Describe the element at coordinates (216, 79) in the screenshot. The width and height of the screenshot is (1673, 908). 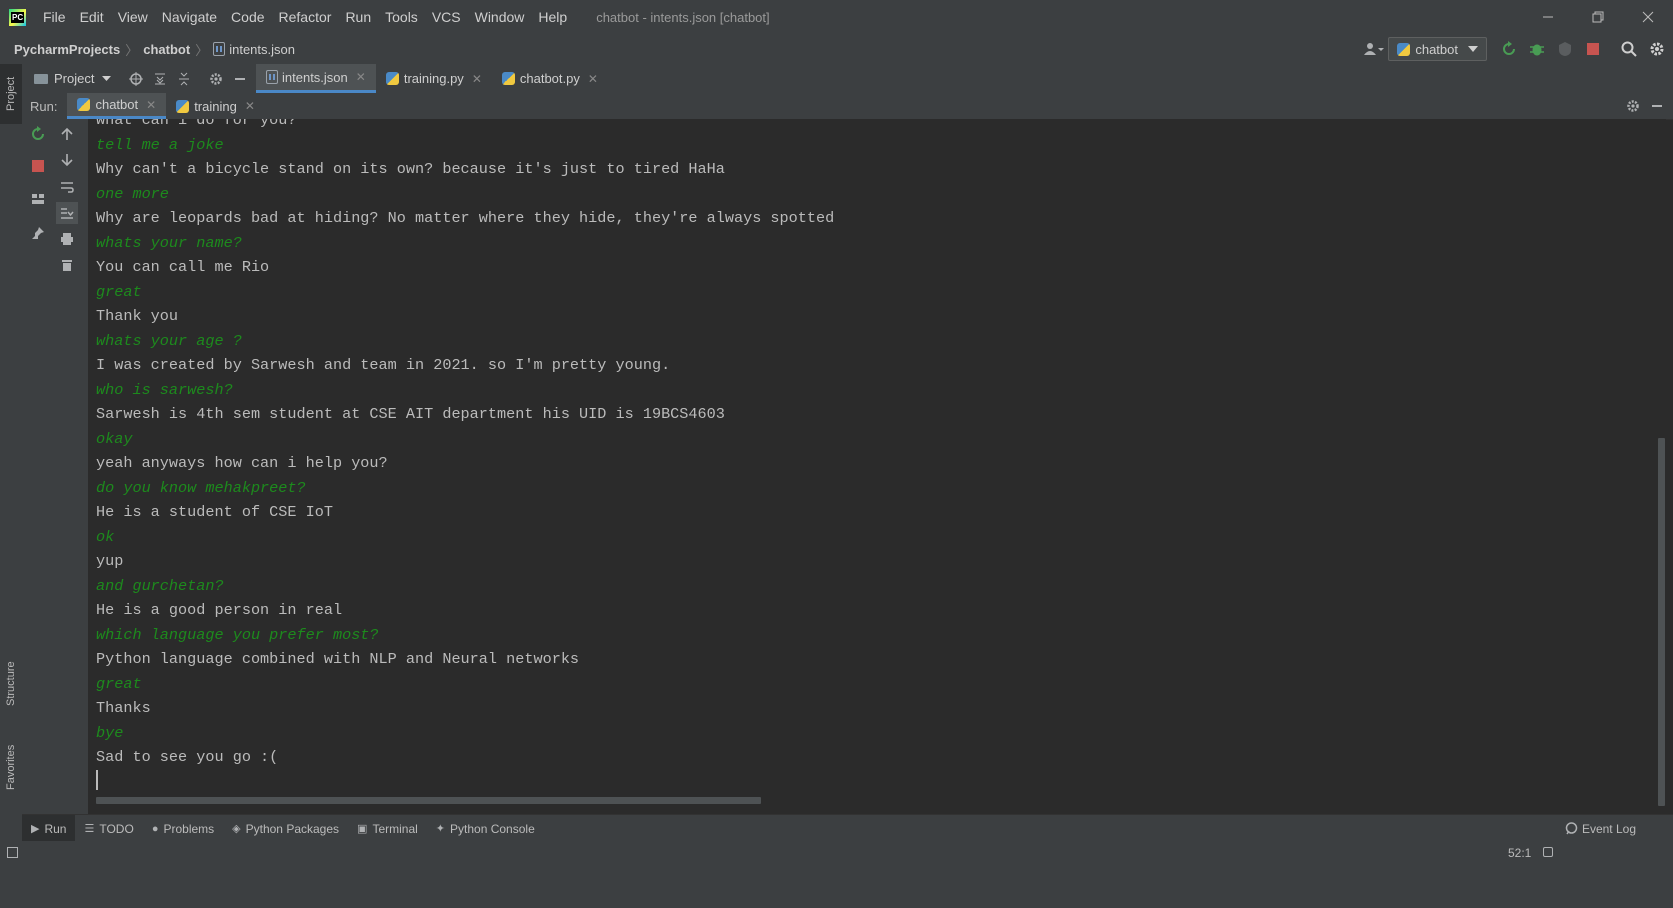
I see `project-settings-button` at that location.